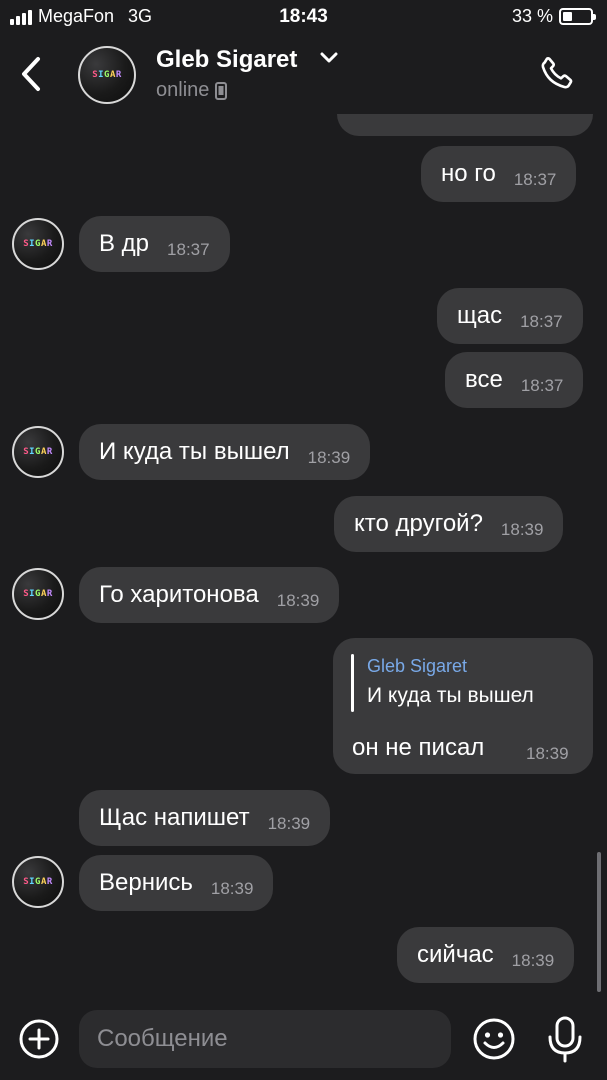 This screenshot has height=1080, width=607. Describe the element at coordinates (455, 954) in the screenshot. I see `message-text: сийчас` at that location.